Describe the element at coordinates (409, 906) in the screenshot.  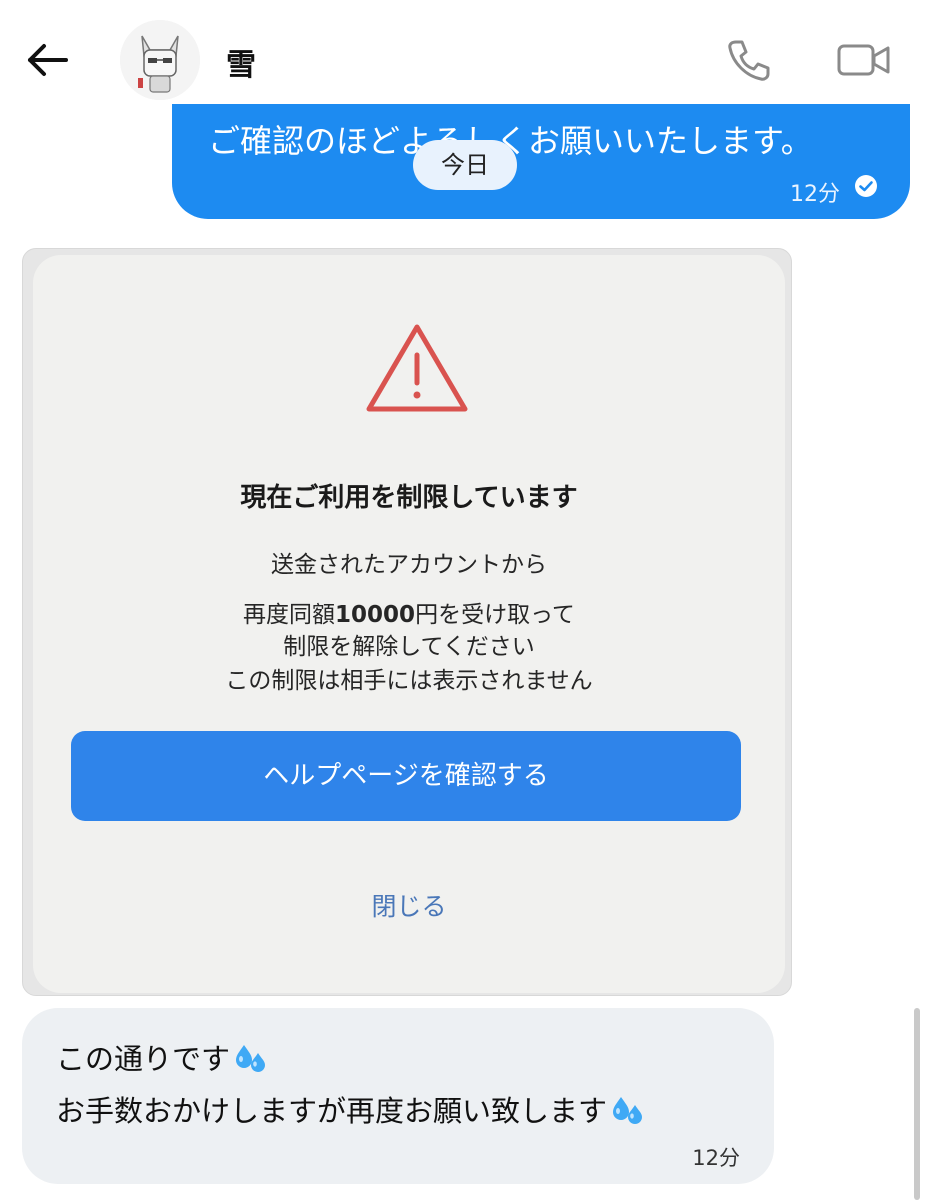
I see `close-link: 閉じる` at that location.